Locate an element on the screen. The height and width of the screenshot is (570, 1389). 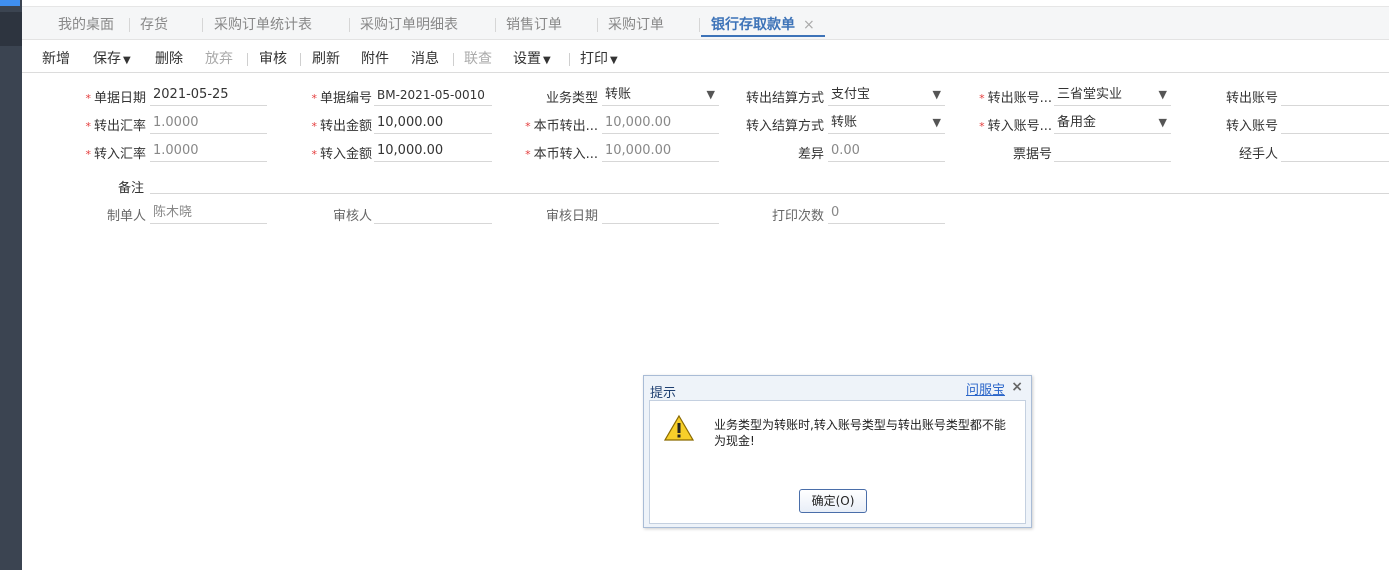
doc-date-field: 2021-05-25 is located at coordinates (208, 96).